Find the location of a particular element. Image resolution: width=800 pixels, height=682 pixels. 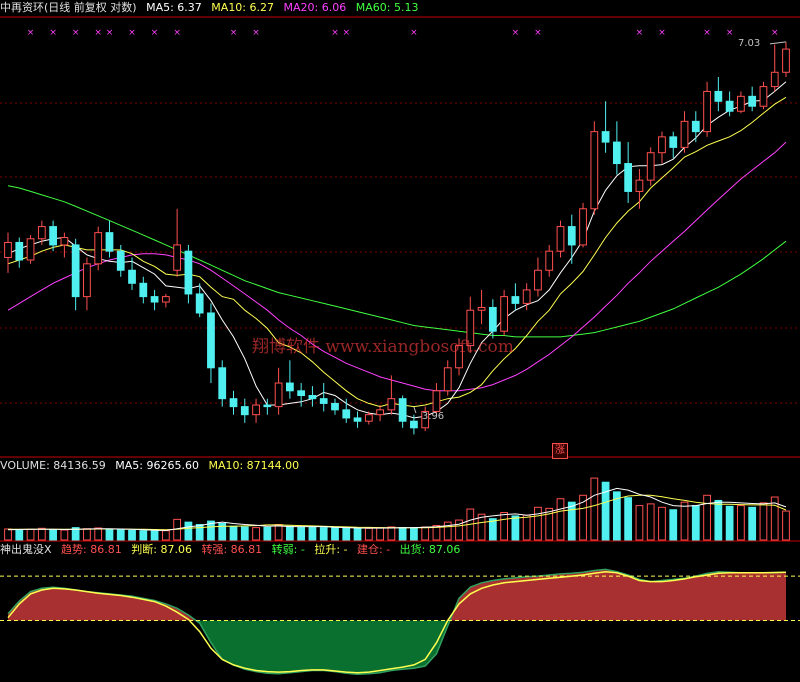

volume-ma5-value: MA5: 96265.60 is located at coordinates (157, 465).